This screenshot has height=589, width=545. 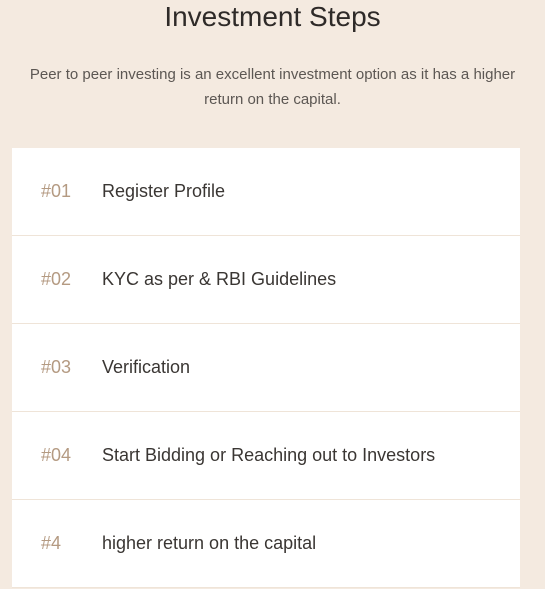 What do you see at coordinates (56, 191) in the screenshot?
I see `step-number: #01` at bounding box center [56, 191].